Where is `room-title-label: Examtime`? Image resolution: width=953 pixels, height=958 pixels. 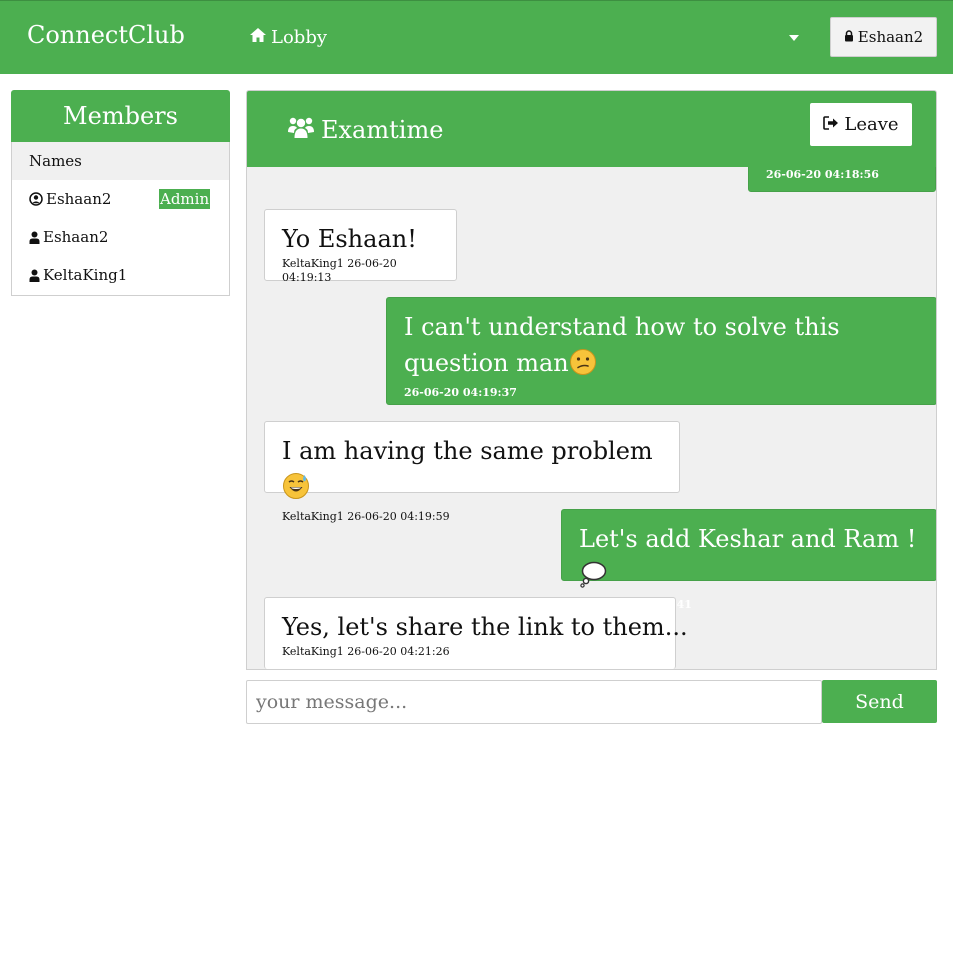
room-title-label: Examtime is located at coordinates (382, 130).